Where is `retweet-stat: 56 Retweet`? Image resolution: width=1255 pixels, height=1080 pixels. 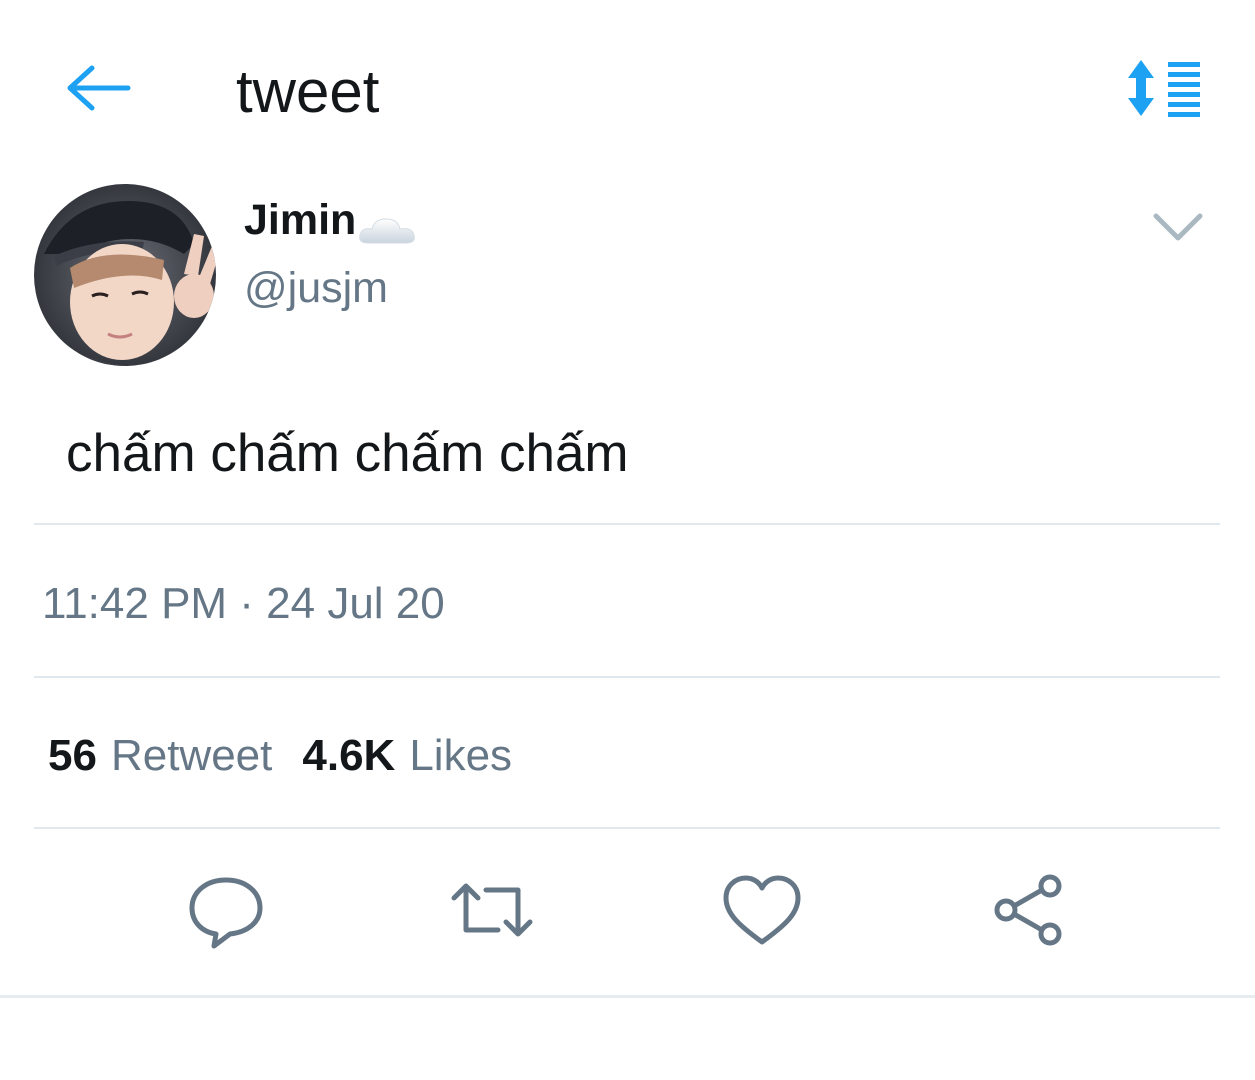
retweet-stat: 56 Retweet is located at coordinates (160, 756).